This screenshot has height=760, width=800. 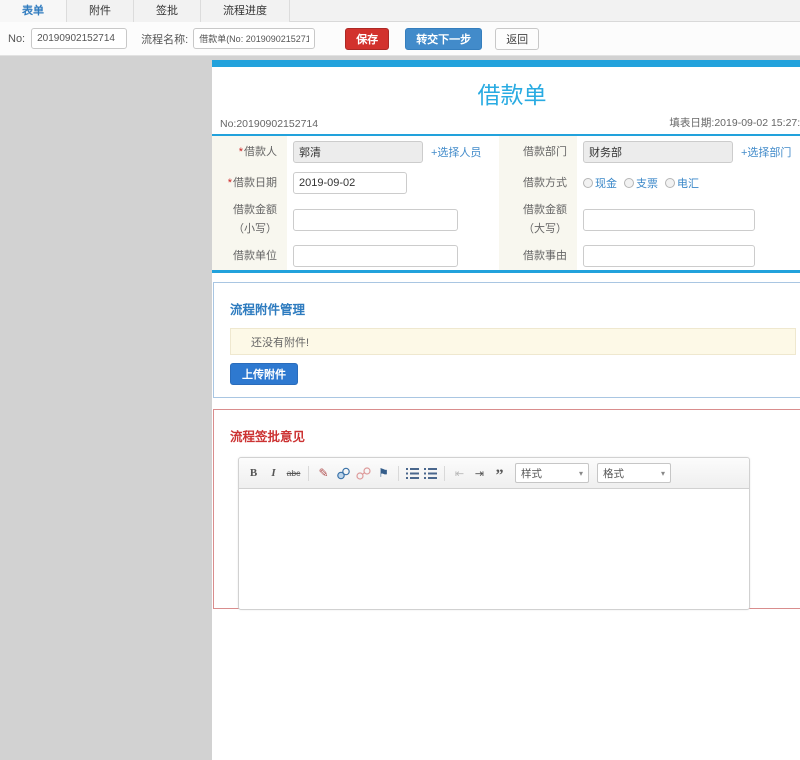 What do you see at coordinates (245, 11) in the screenshot?
I see `tab-process-progress: 流程进度` at bounding box center [245, 11].